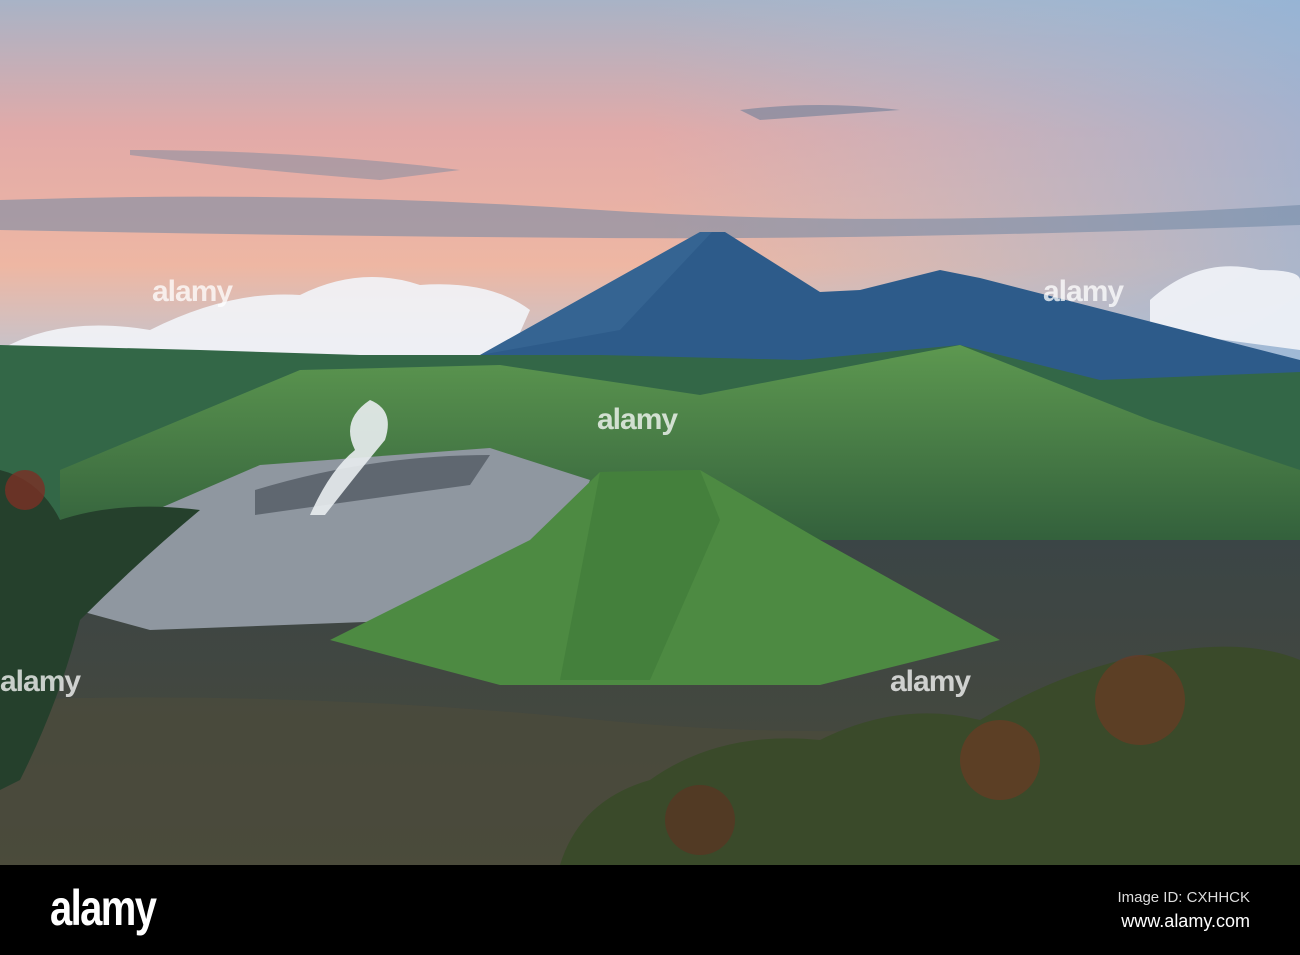 This screenshot has width=1300, height=955. I want to click on image-id: Image ID: CXHHCK, so click(1183, 897).